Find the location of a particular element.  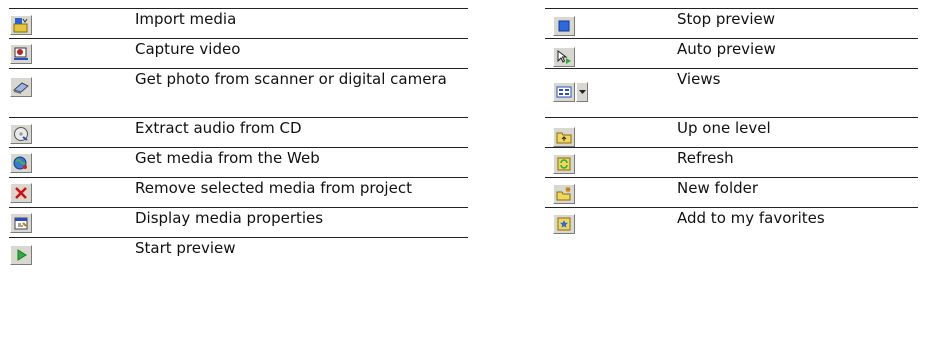

table-row: Up one level is located at coordinates (731, 132).